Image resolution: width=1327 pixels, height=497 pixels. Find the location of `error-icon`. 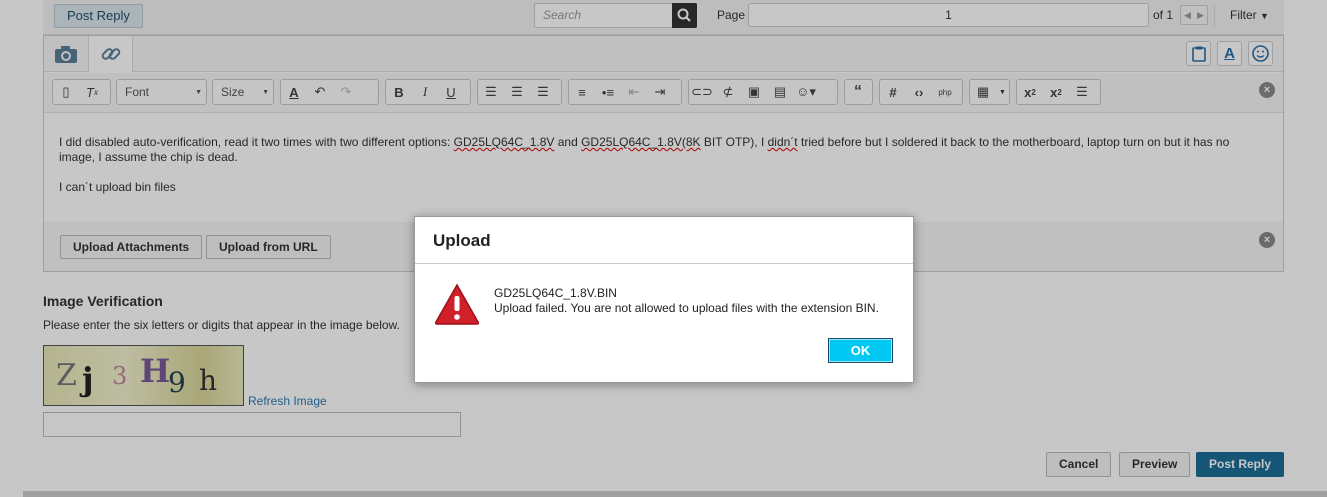

error-icon is located at coordinates (457, 305).